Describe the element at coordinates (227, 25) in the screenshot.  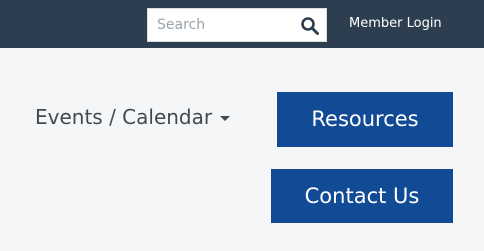
I see `search-input` at that location.